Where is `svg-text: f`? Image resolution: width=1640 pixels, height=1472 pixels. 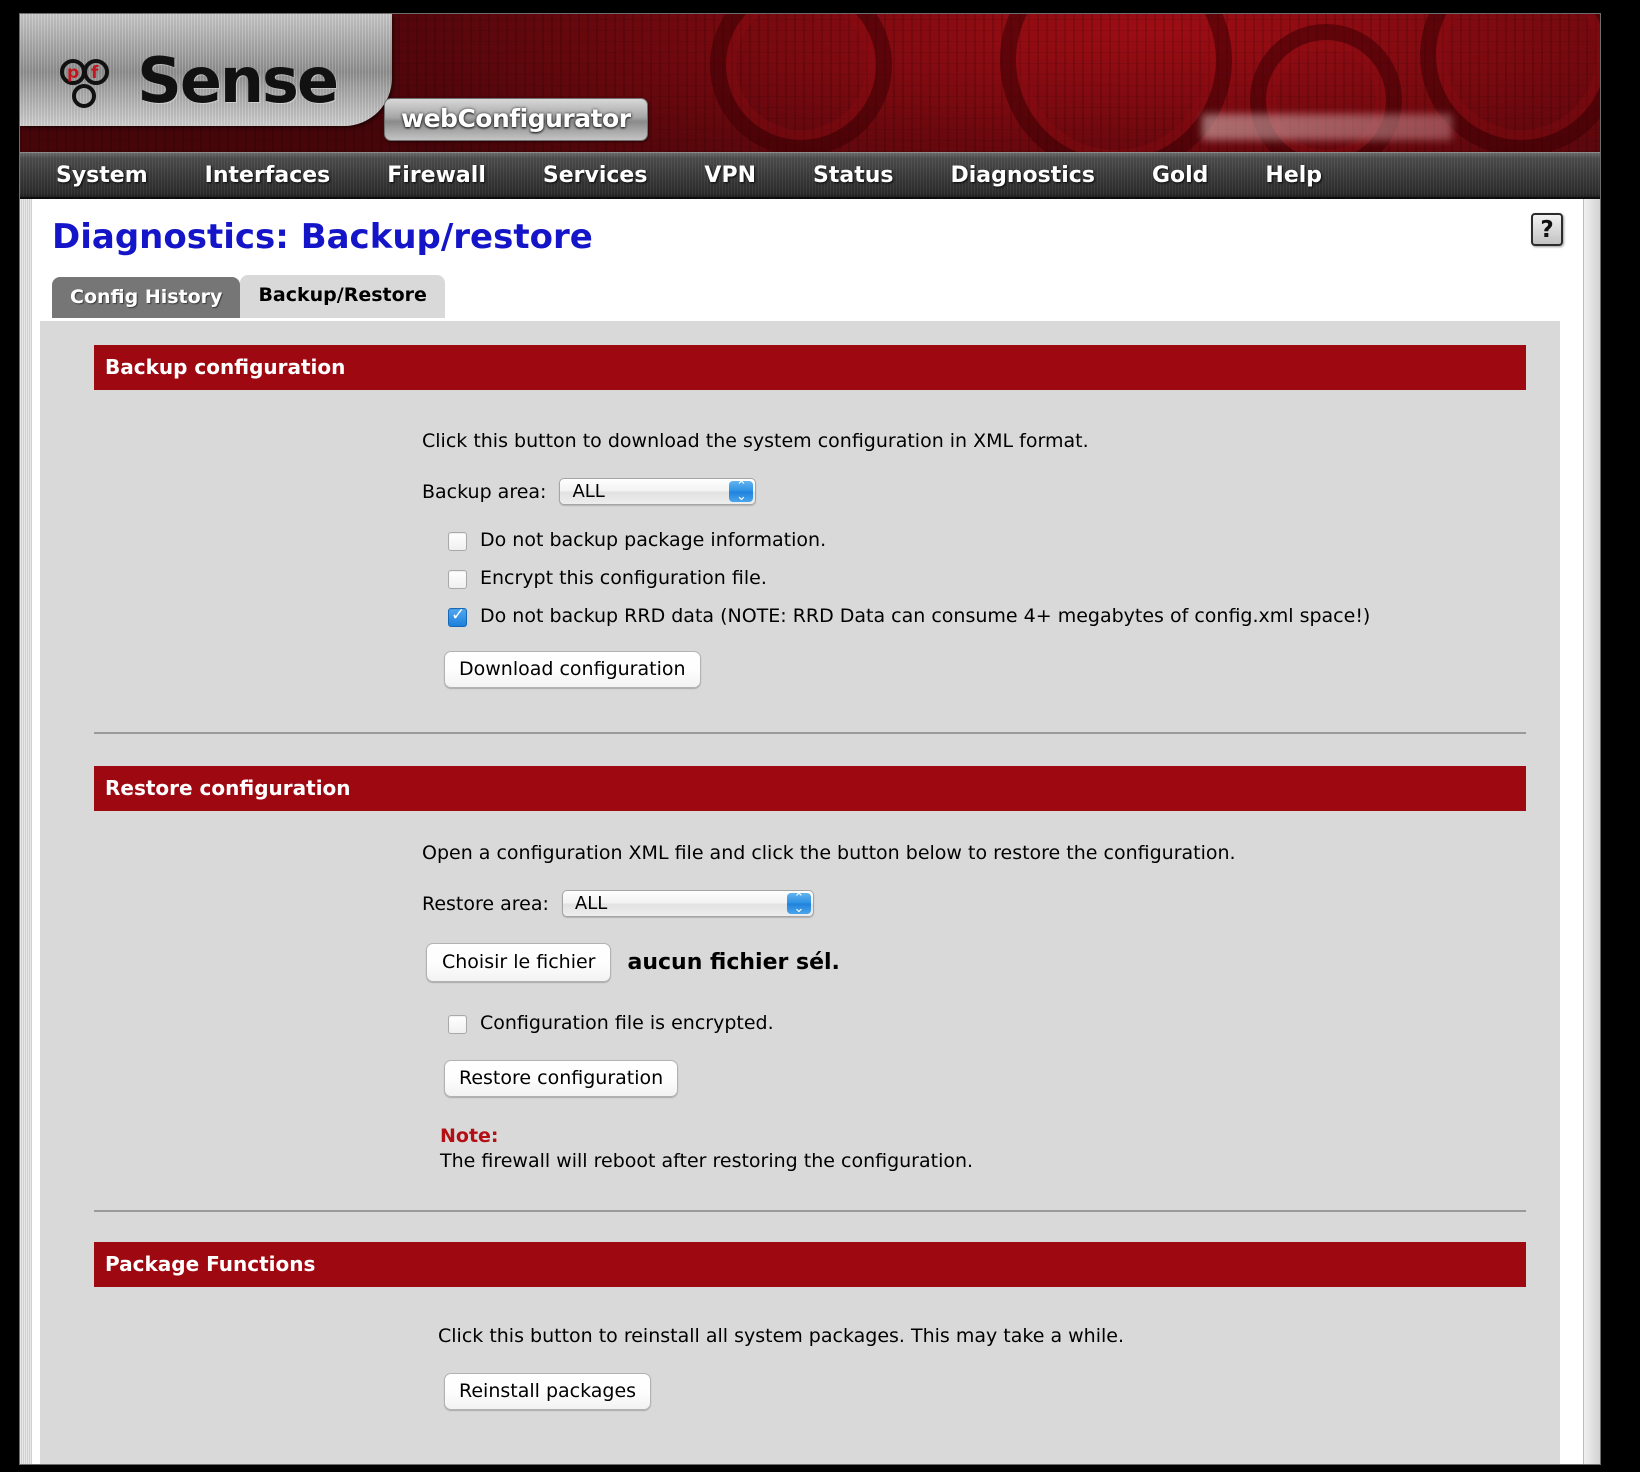 svg-text: f is located at coordinates (95, 73).